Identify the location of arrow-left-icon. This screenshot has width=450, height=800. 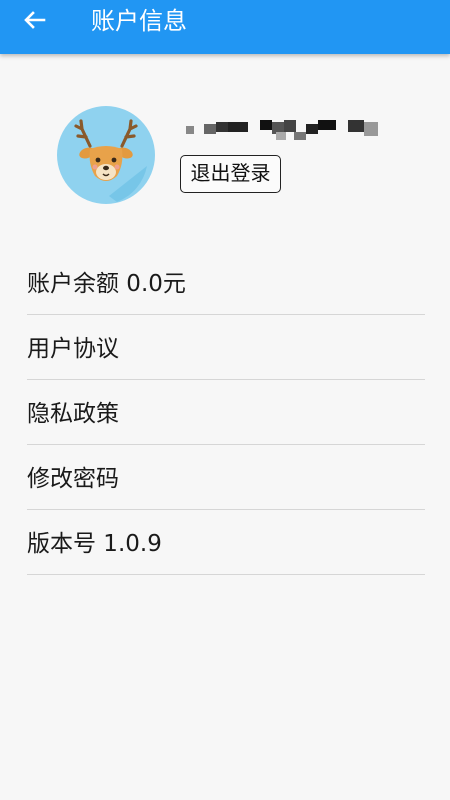
(35, 20).